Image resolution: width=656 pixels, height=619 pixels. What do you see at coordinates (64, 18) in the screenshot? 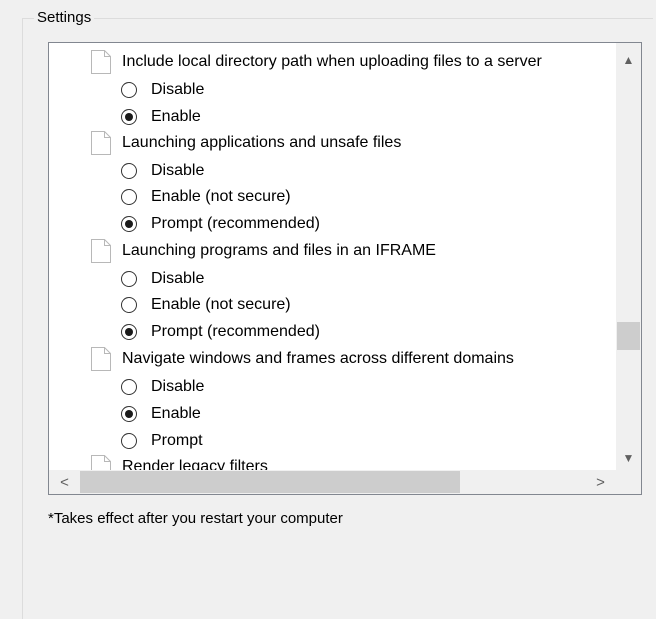
I see `settings-group-label: Settings` at bounding box center [64, 18].